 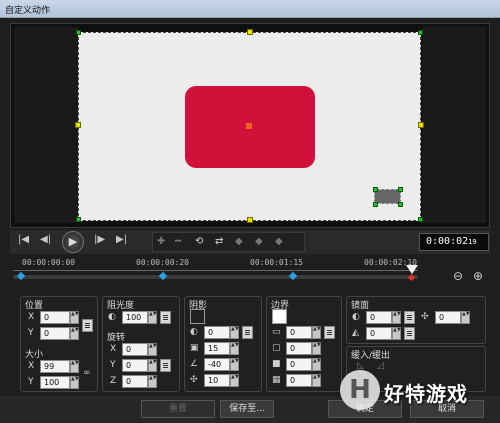 I want to click on zoom-in-icon: ⊕, so click(x=478, y=276).